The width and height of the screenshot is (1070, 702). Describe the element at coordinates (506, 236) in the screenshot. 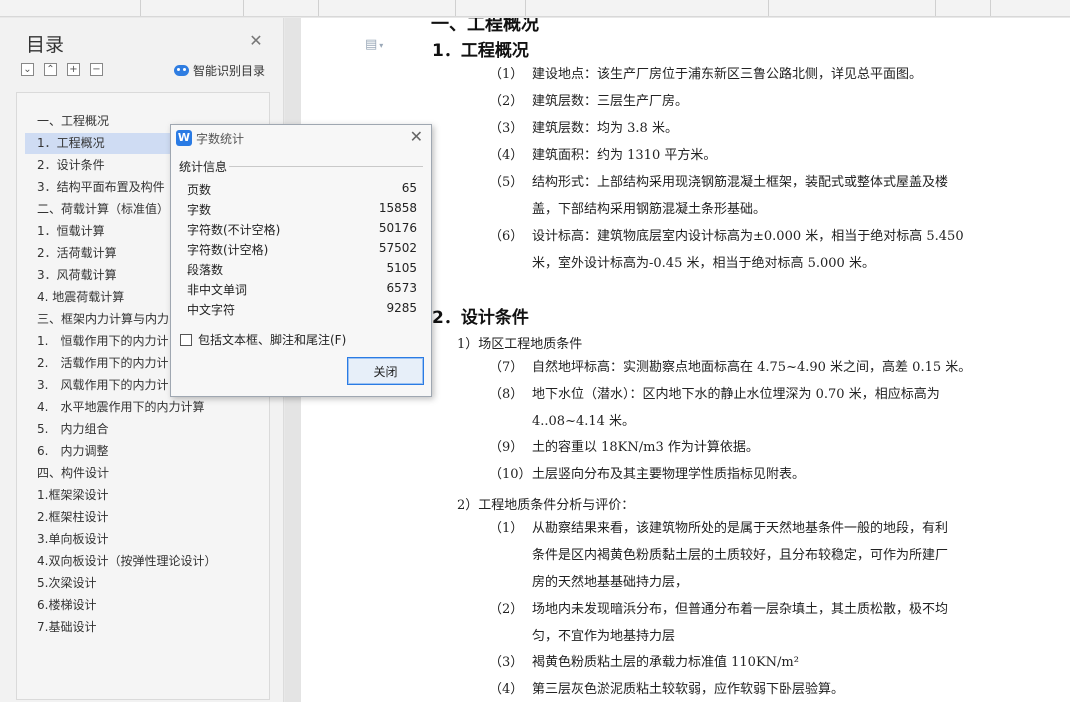

I see `item-number: （6）` at that location.